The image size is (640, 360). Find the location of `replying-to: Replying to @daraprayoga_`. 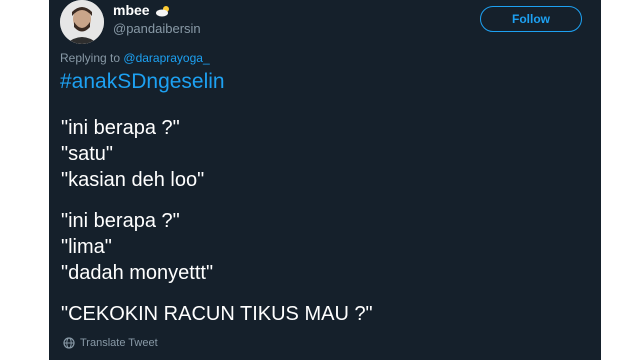

replying-to: Replying to @daraprayoga_ is located at coordinates (135, 58).